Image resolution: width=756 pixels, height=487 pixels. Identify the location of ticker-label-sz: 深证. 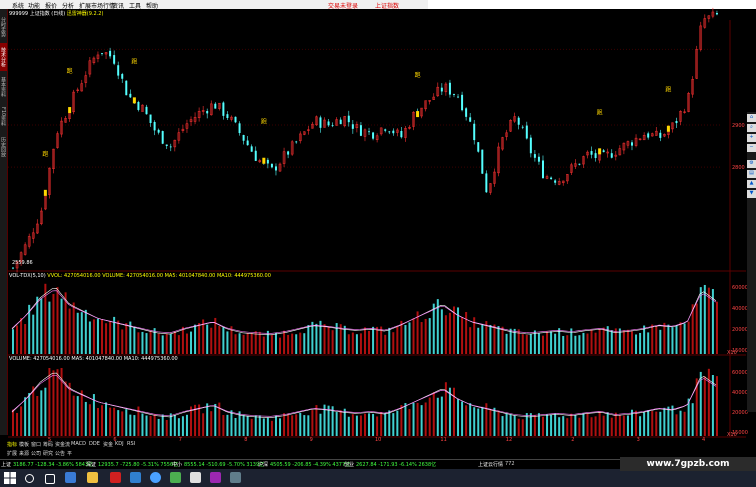
(91, 464).